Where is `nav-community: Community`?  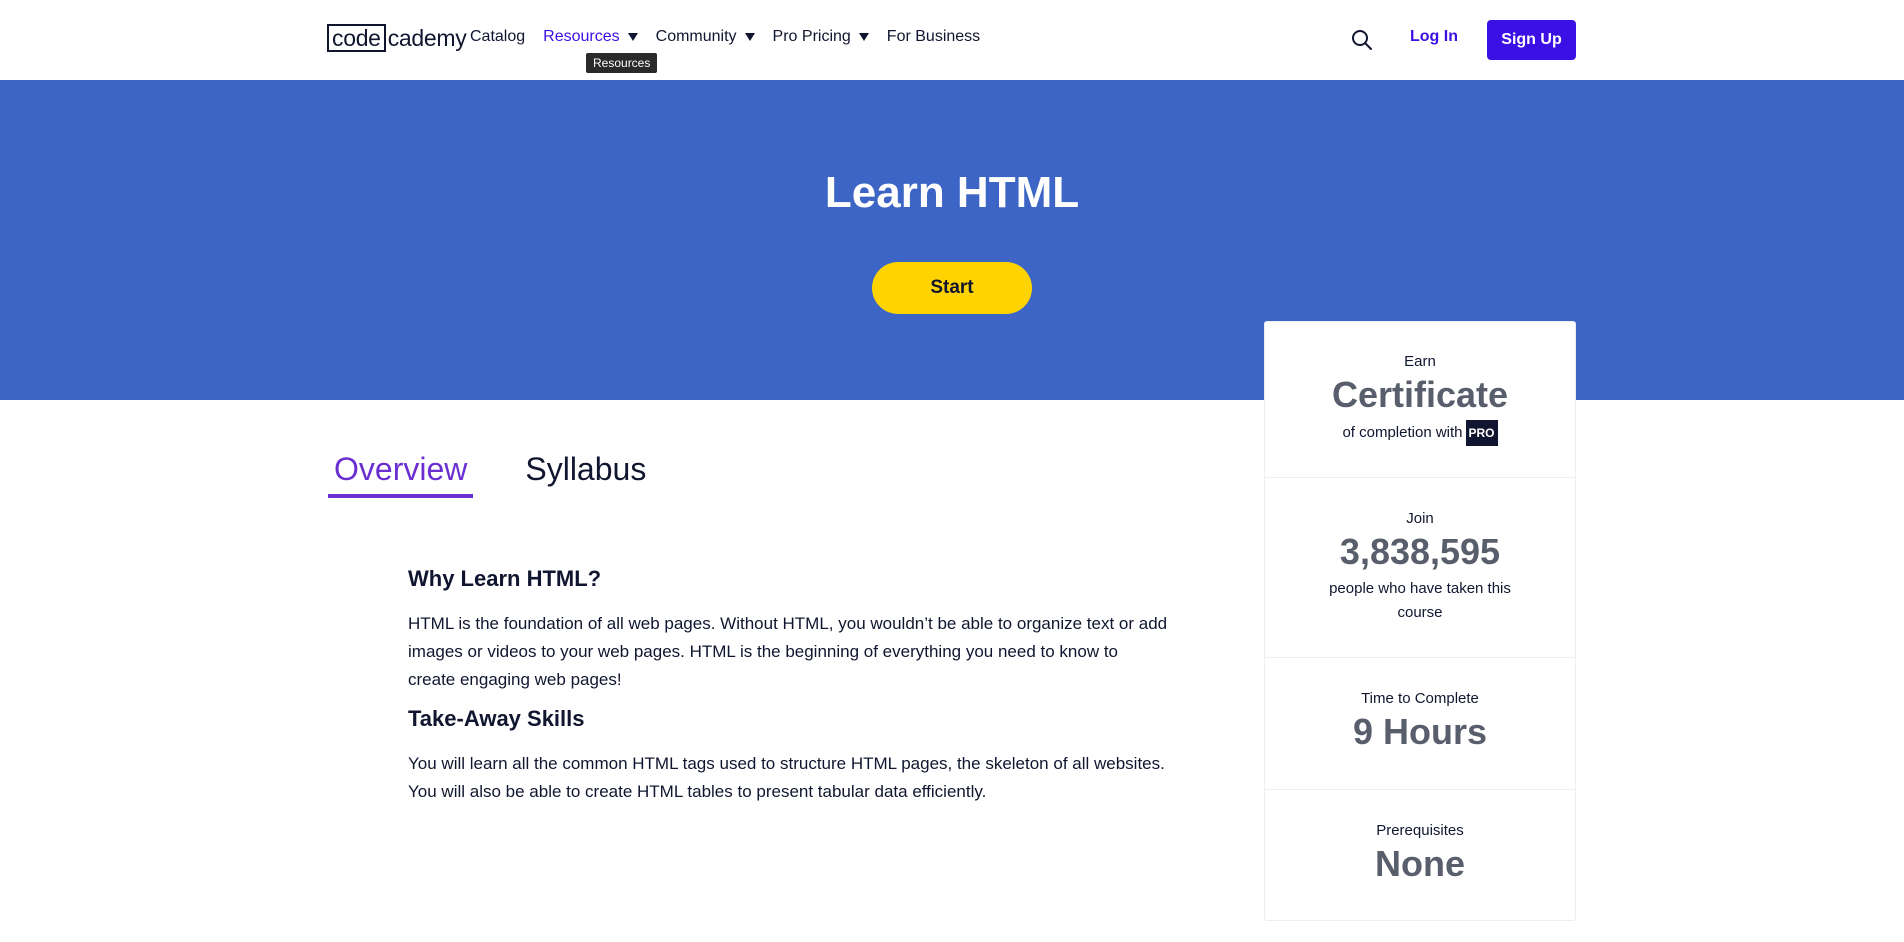 nav-community: Community is located at coordinates (705, 37).